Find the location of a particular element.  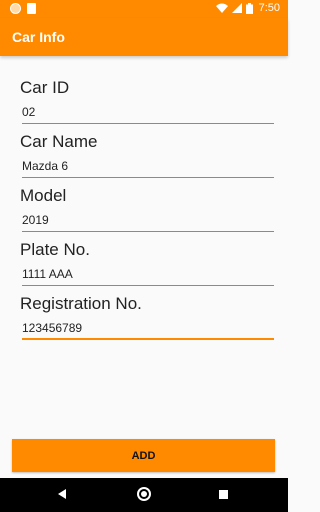

app-bar: Car Info is located at coordinates (144, 37).